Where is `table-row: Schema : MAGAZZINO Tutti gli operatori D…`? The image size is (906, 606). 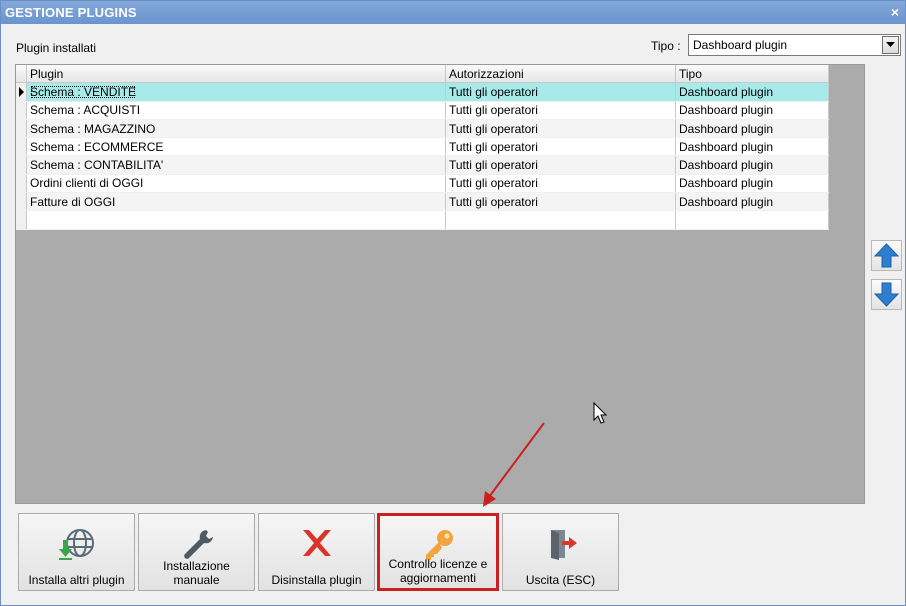 table-row: Schema : MAGAZZINO Tutti gli operatori D… is located at coordinates (422, 129).